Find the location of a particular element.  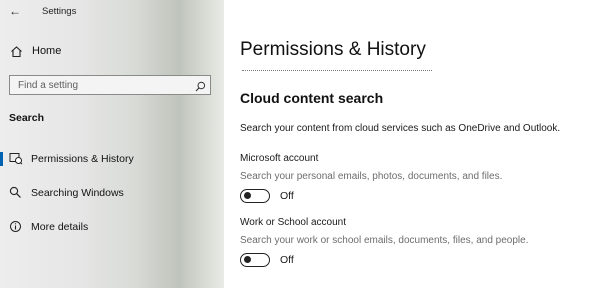

sidebar-item-searching-windows: Searching Windows is located at coordinates (112, 193).